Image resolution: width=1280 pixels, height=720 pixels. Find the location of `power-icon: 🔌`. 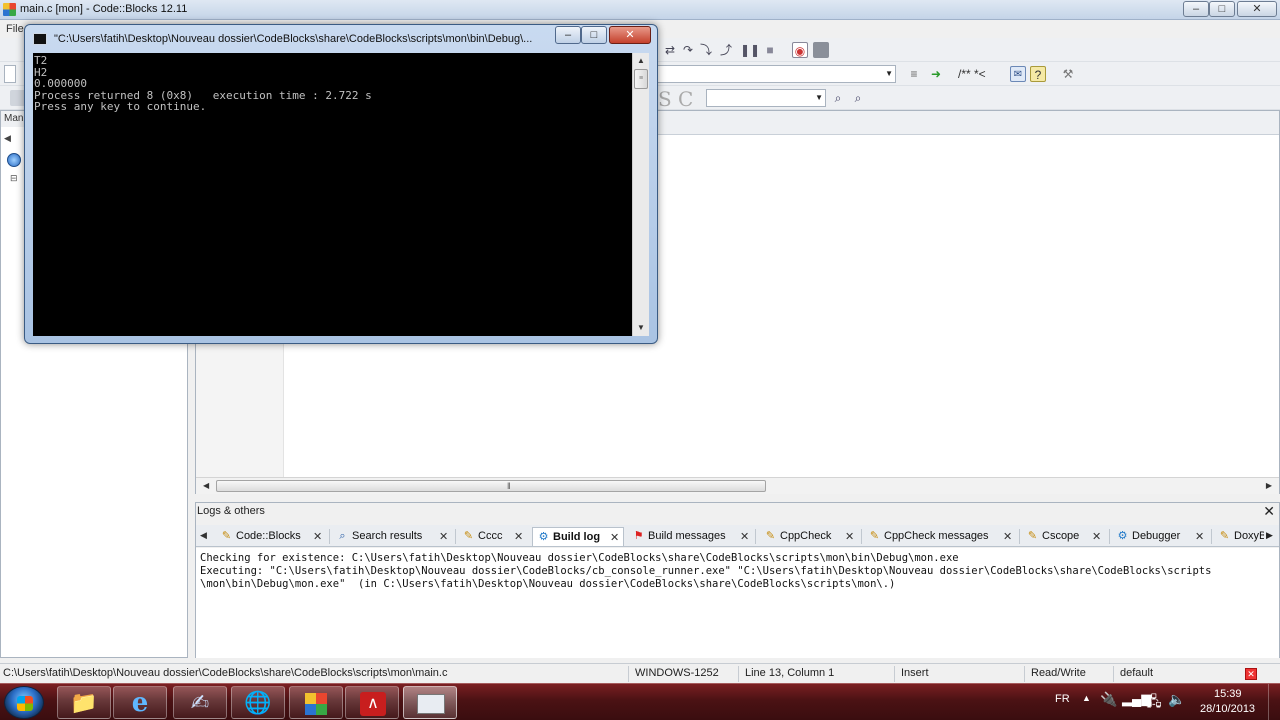

power-icon: 🔌 is located at coordinates (1108, 699).